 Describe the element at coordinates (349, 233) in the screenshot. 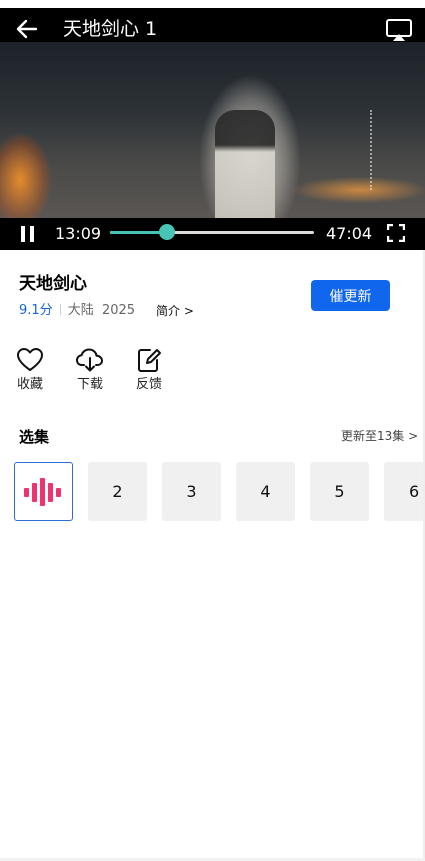

I see `duration-time: 47:04` at that location.